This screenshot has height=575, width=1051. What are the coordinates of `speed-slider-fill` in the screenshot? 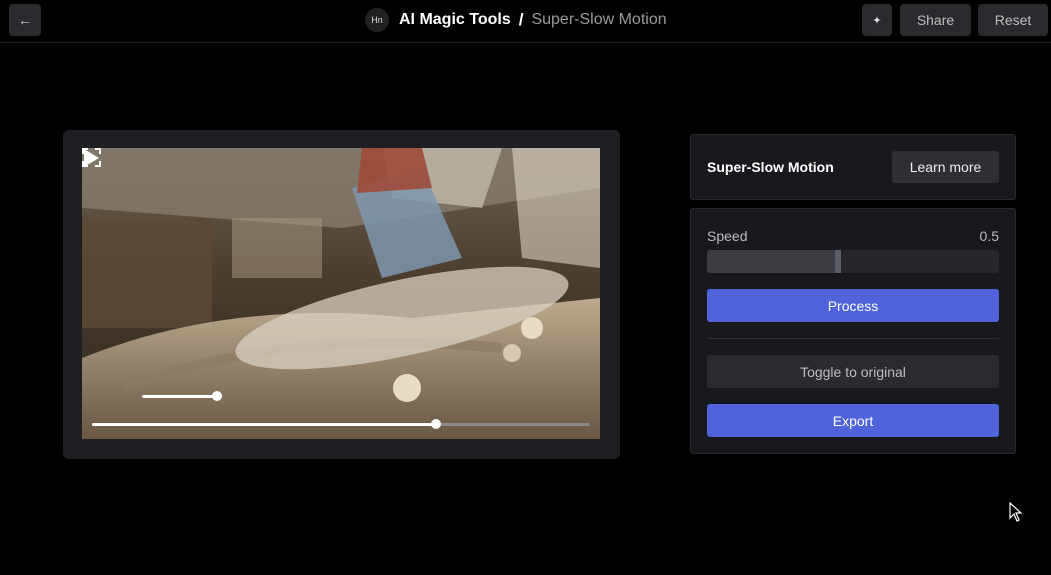 It's located at (773, 261).